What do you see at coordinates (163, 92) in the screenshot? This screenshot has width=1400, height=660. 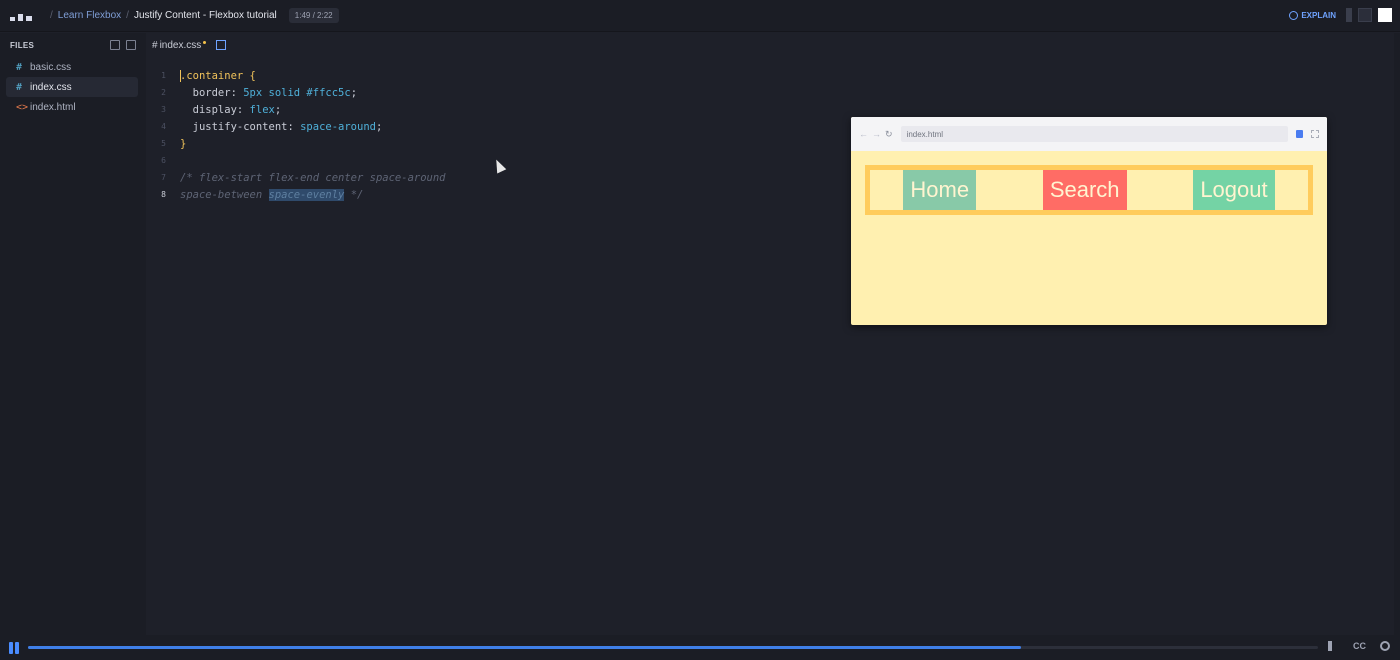 I see `line-number: 2` at bounding box center [163, 92].